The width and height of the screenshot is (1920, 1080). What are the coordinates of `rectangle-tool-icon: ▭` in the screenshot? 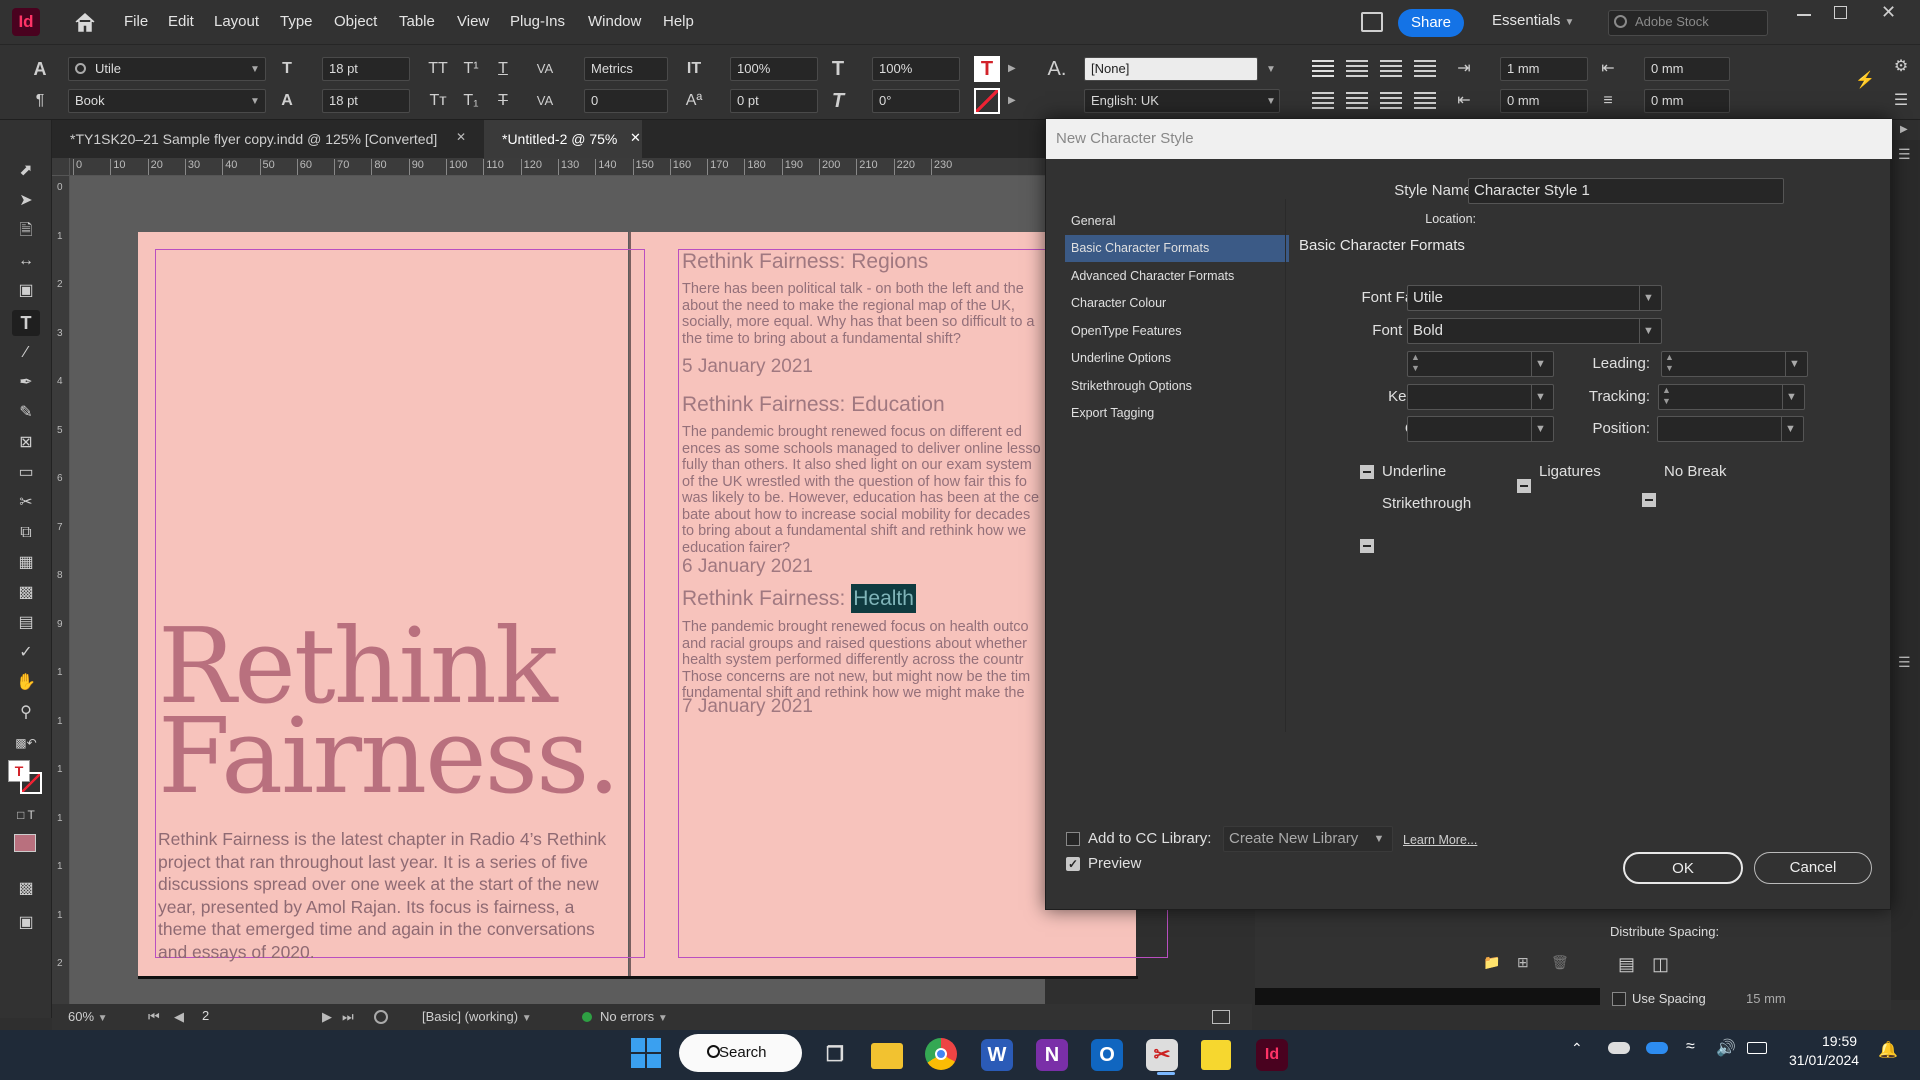 It's located at (26, 473).